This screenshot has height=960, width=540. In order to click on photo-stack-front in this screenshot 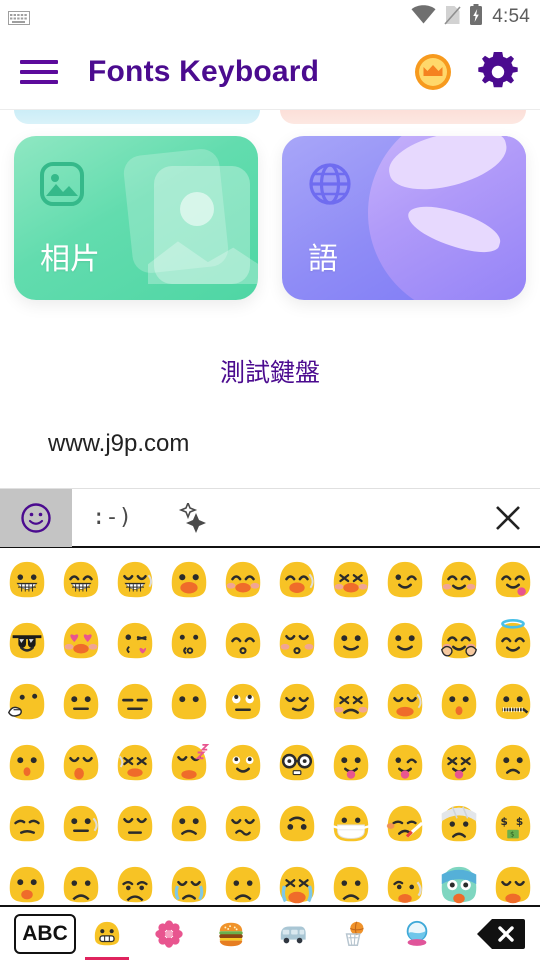, I will do `click(202, 225)`.